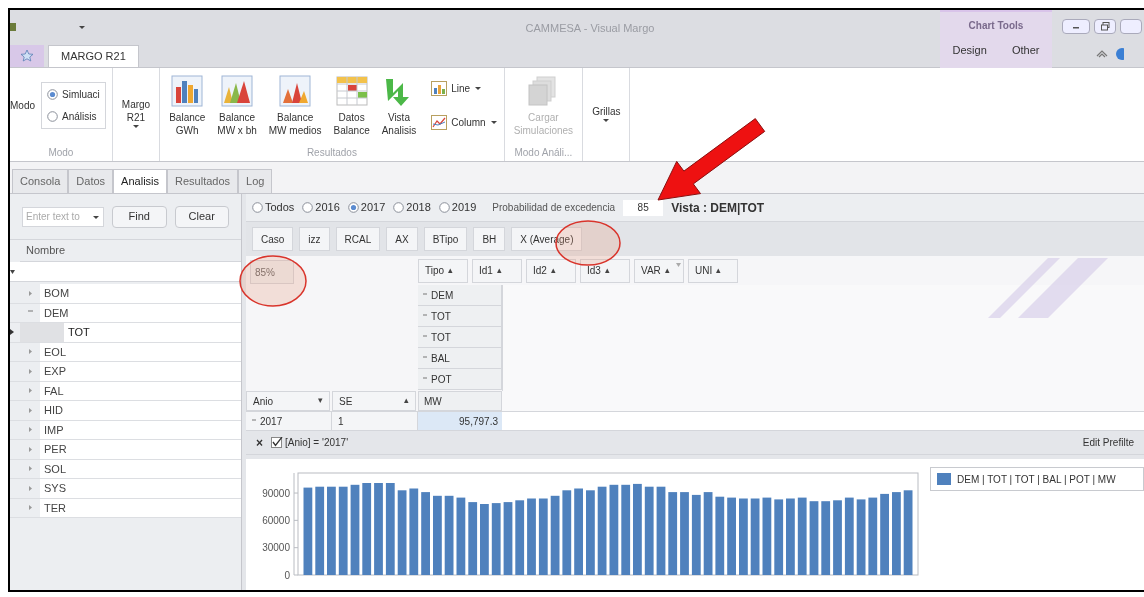  I want to click on ribbon-button: Balance MW medios, so click(295, 105).